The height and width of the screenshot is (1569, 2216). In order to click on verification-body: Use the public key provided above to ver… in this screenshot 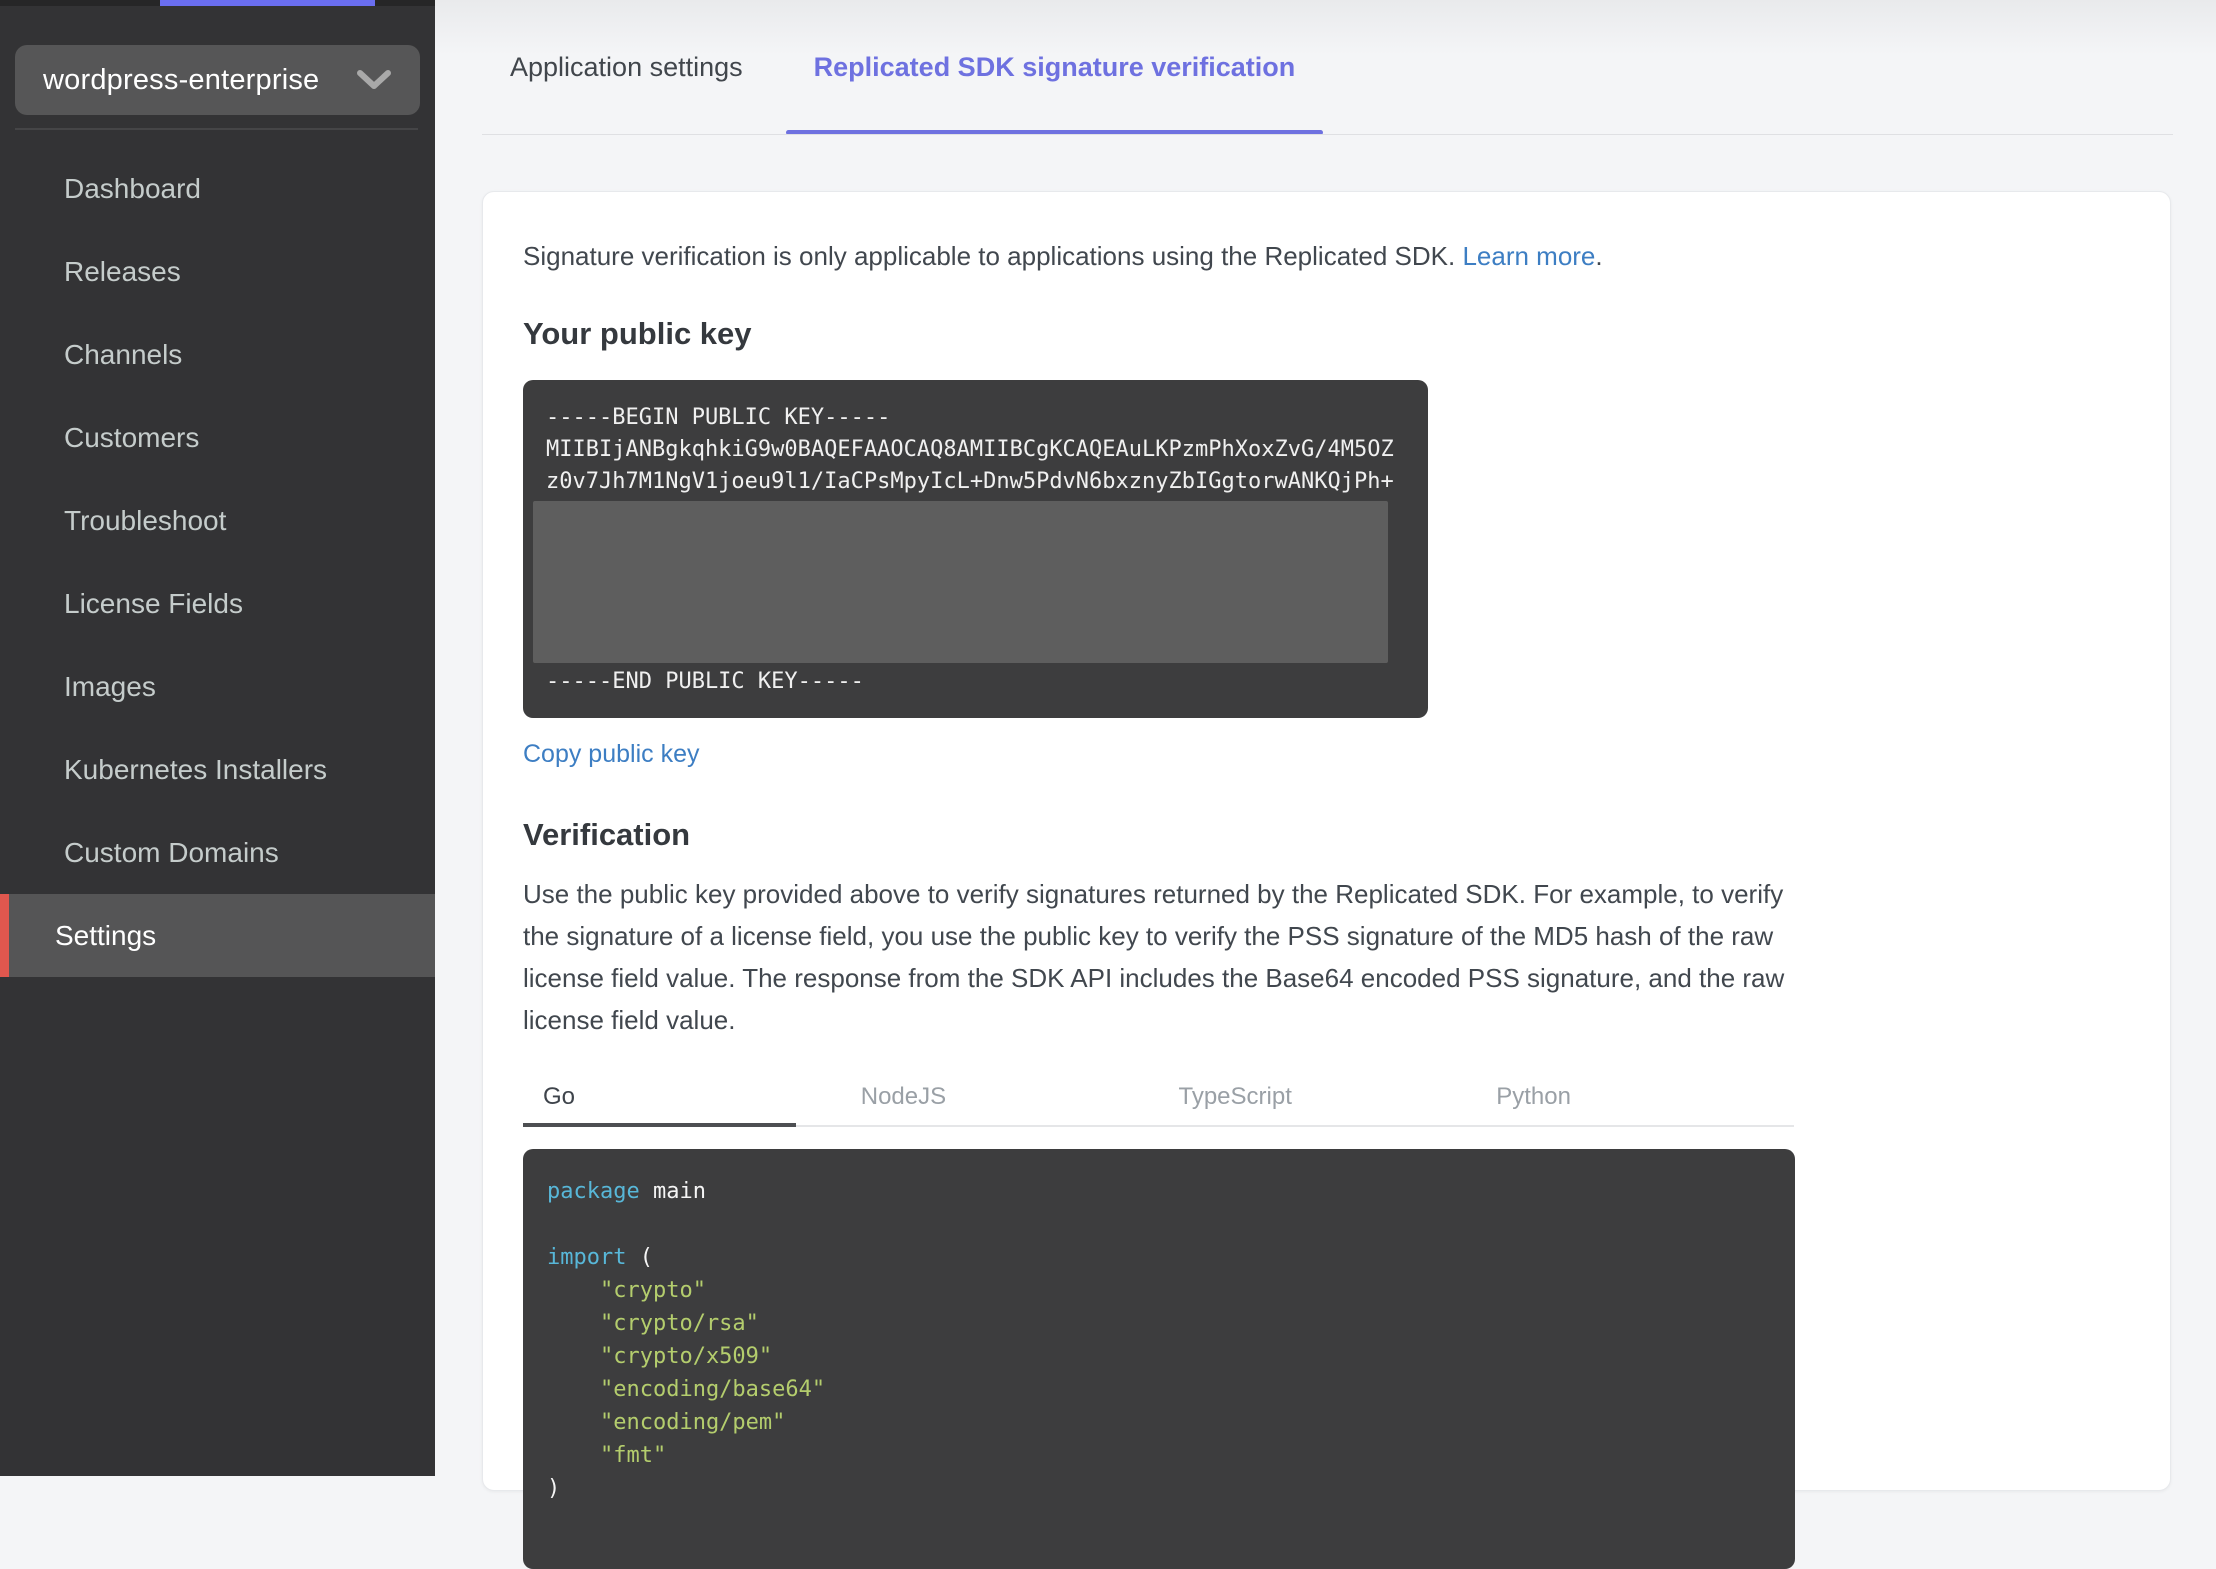, I will do `click(1154, 957)`.